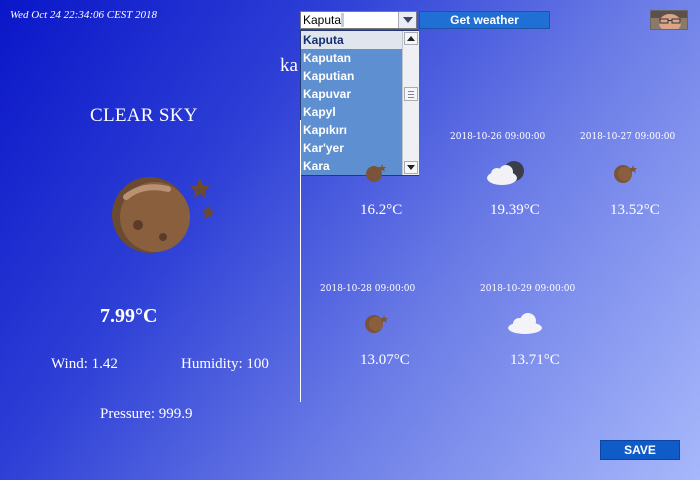 The width and height of the screenshot is (700, 480). I want to click on city-combobox: Kaputa, so click(358, 20).